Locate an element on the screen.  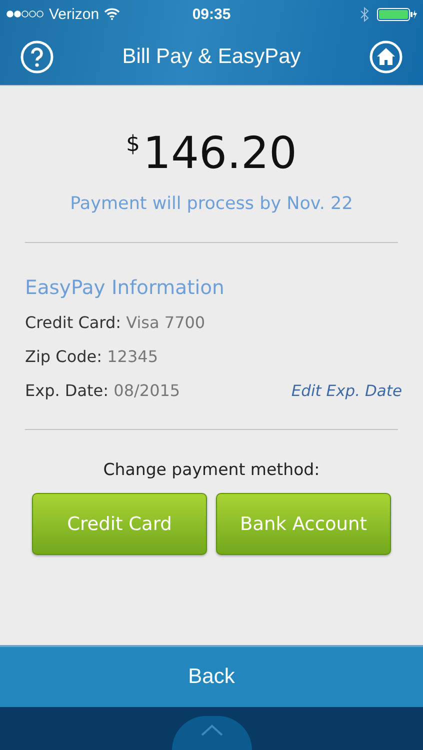
wifi-icon is located at coordinates (112, 14).